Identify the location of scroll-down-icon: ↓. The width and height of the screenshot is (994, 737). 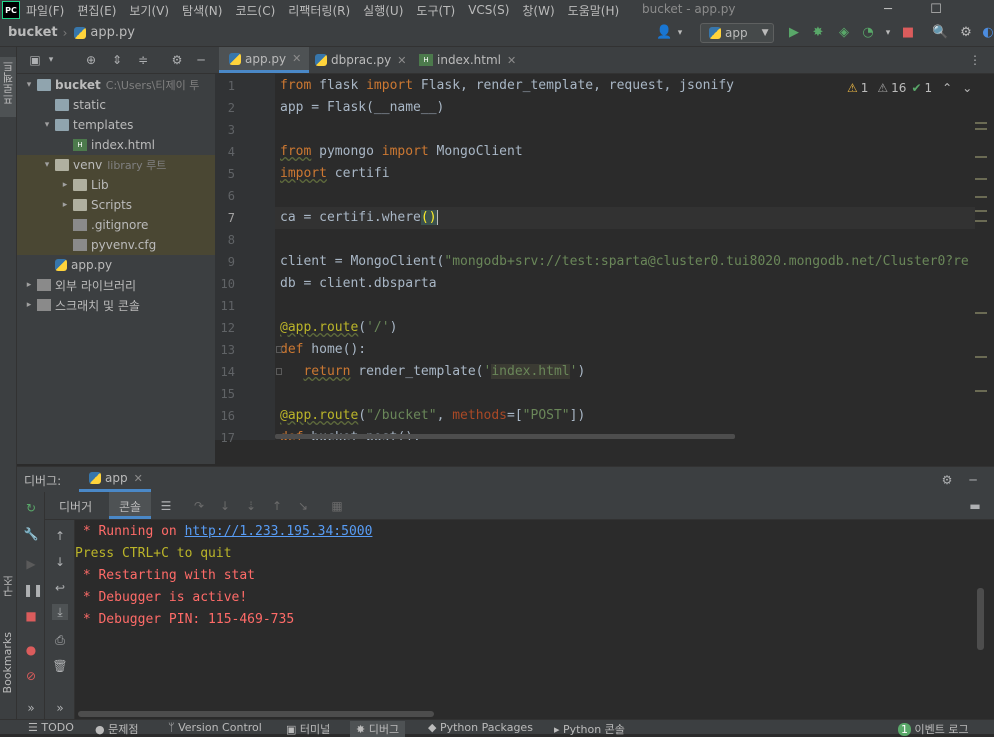
(60, 562).